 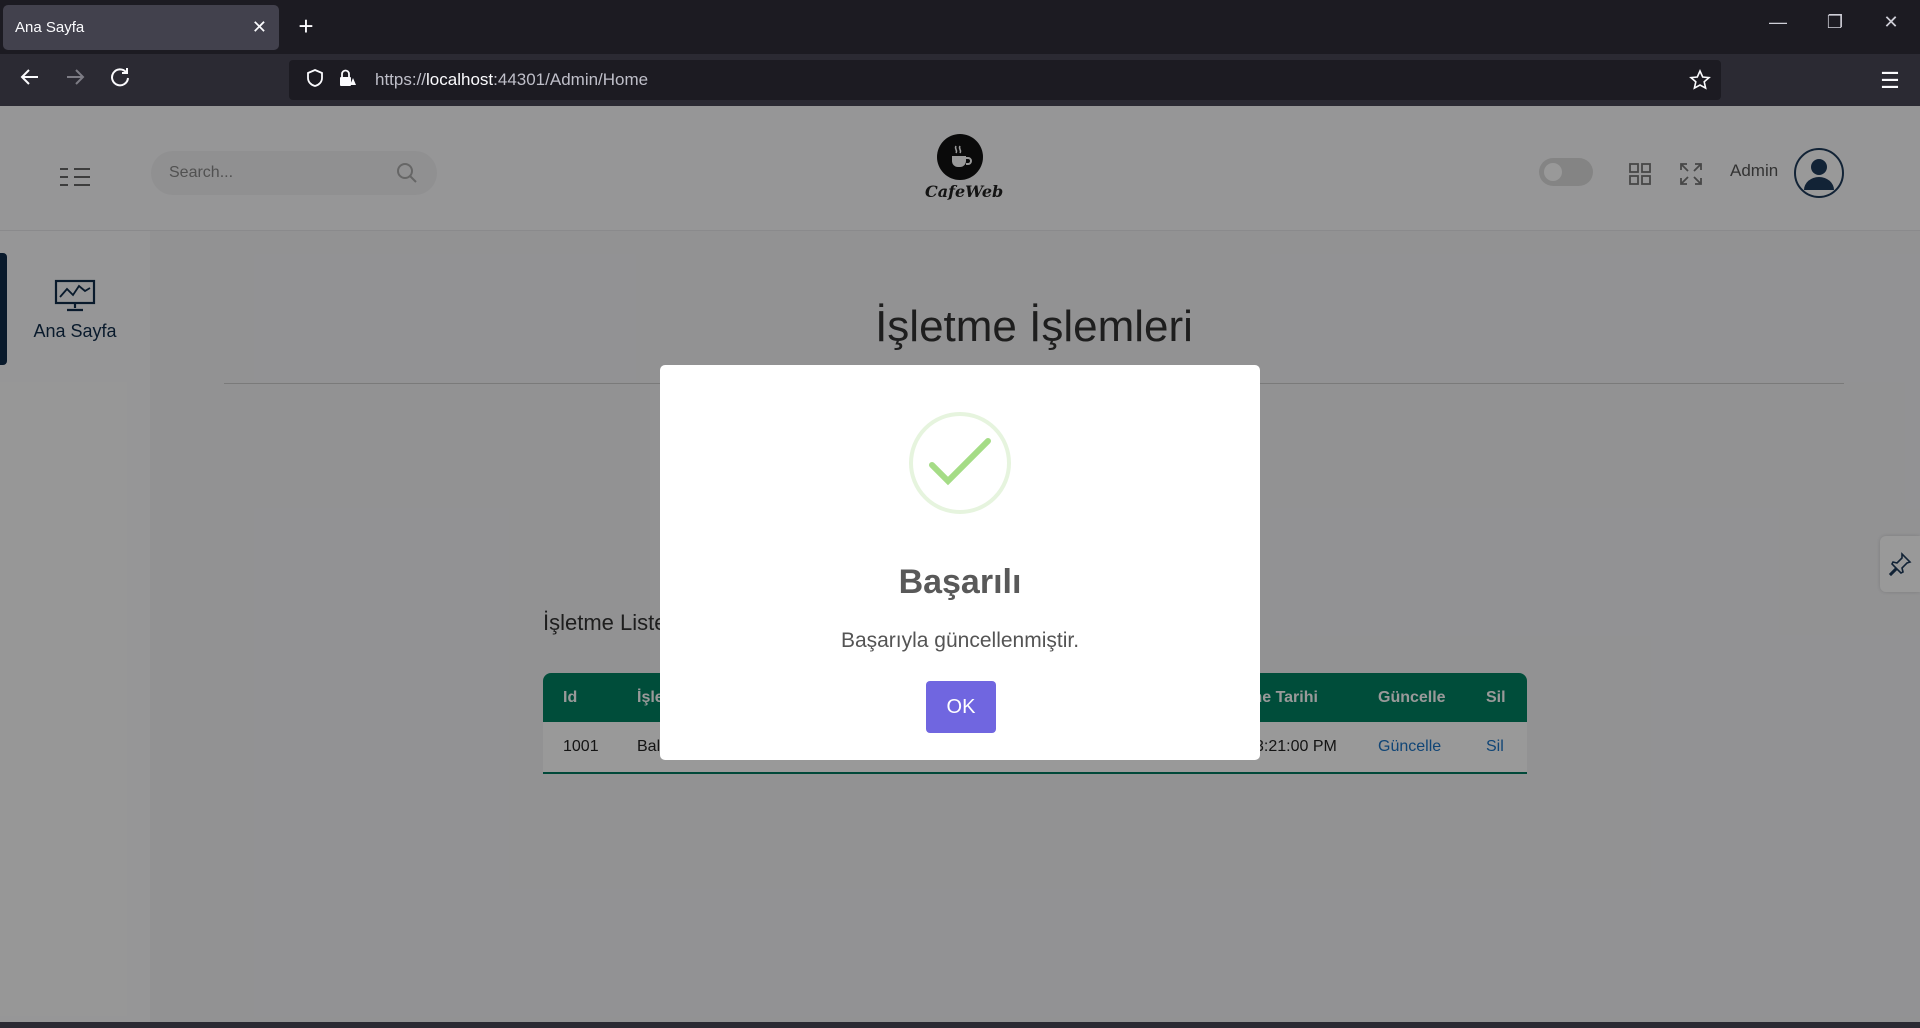 What do you see at coordinates (141, 27) in the screenshot?
I see `browser-tab: Ana Sayfa ✕` at bounding box center [141, 27].